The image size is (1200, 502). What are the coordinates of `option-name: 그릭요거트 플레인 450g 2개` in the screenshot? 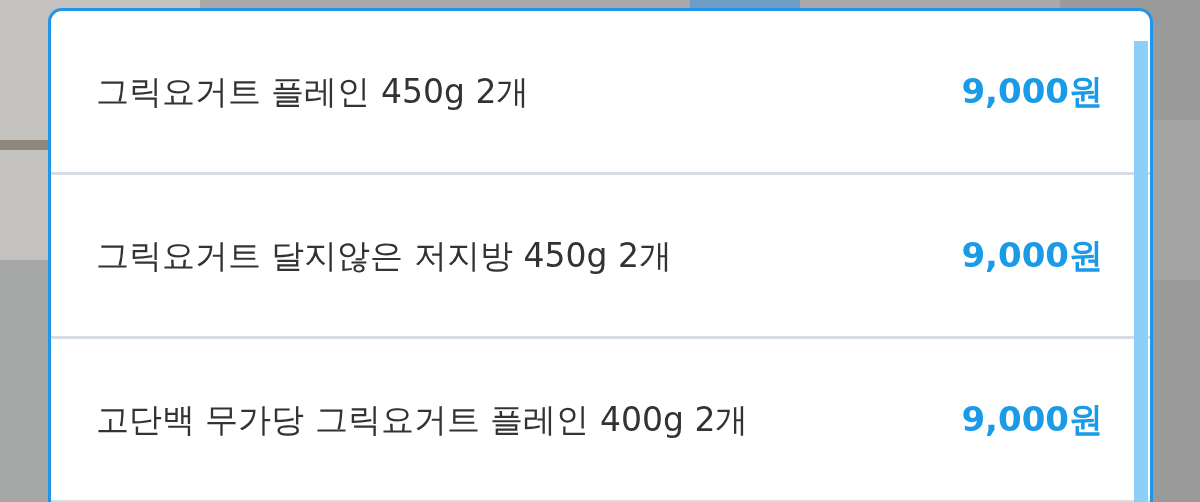 It's located at (313, 91).